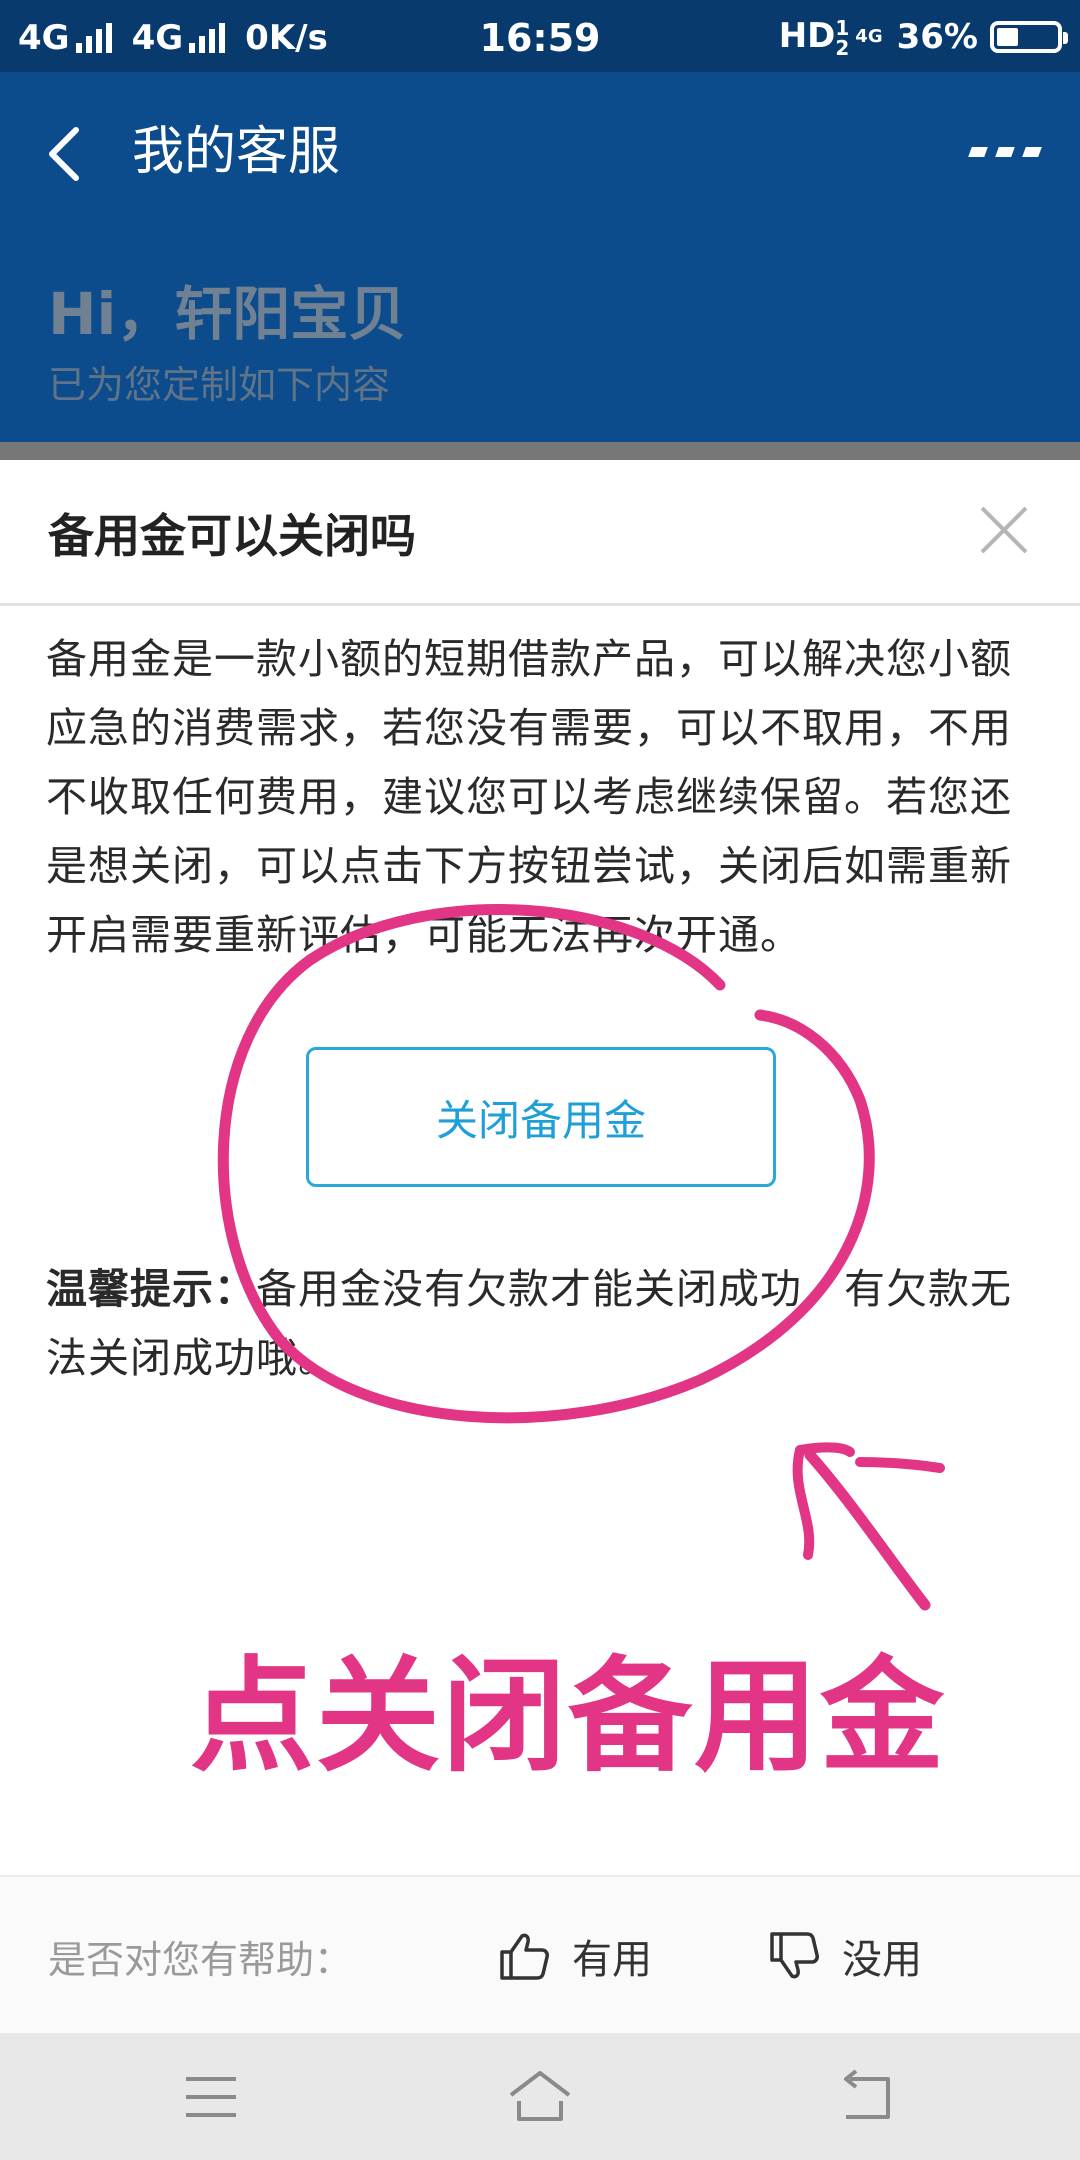 The image size is (1080, 2160). Describe the element at coordinates (612, 1960) in the screenshot. I see `useful-label: 有用` at that location.